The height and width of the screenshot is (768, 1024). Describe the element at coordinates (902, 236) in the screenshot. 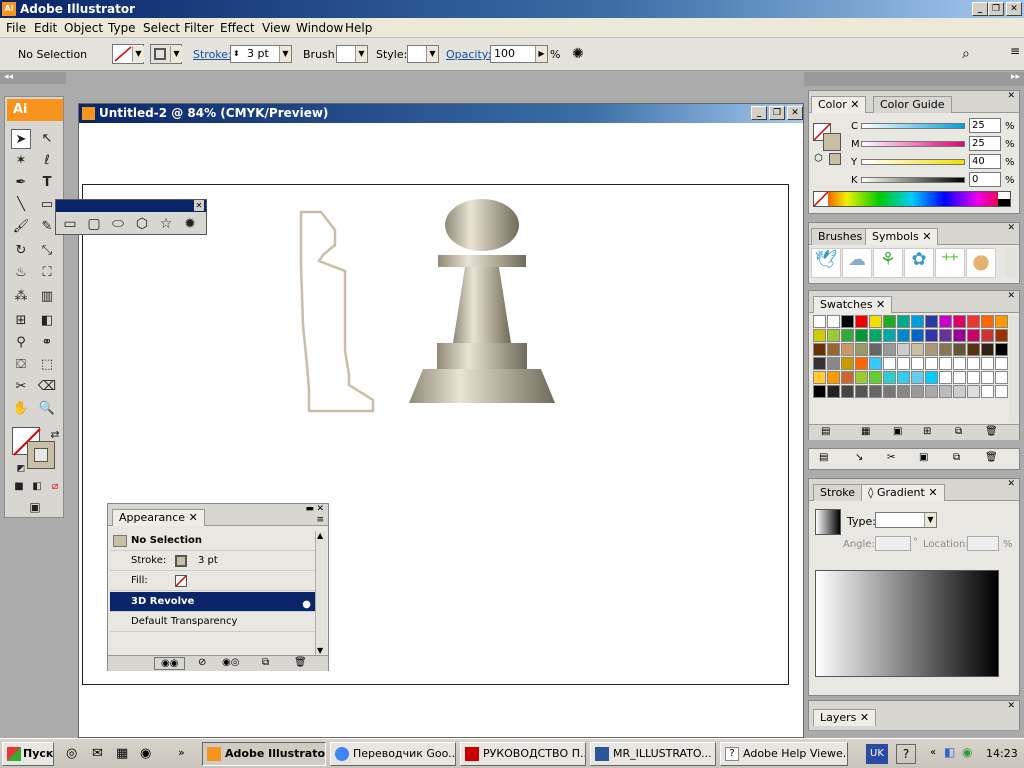

I see `tab-symbols: Symbols ✕` at that location.